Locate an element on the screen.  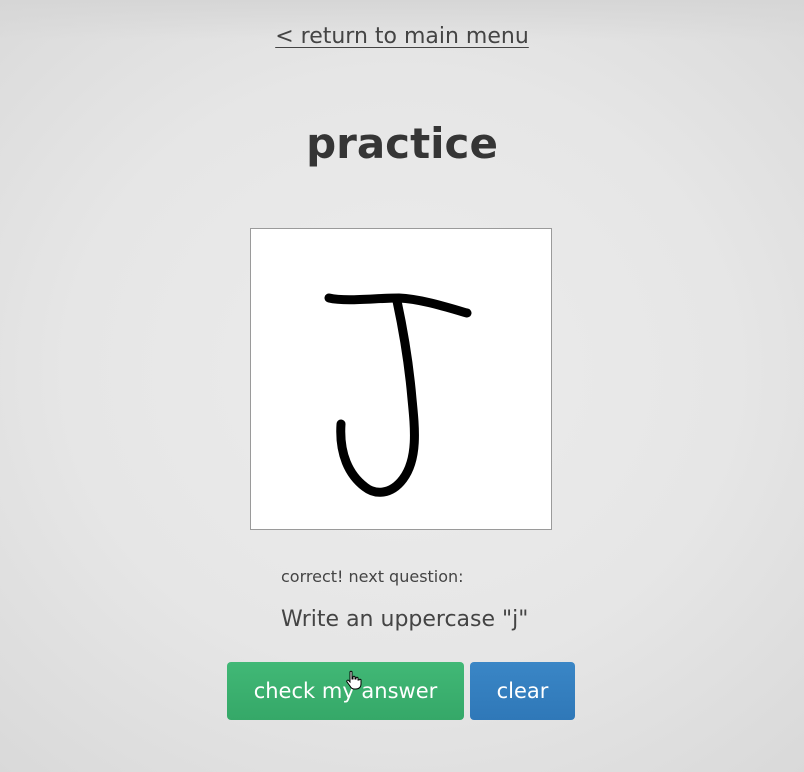
drawing-canvas is located at coordinates (401, 379).